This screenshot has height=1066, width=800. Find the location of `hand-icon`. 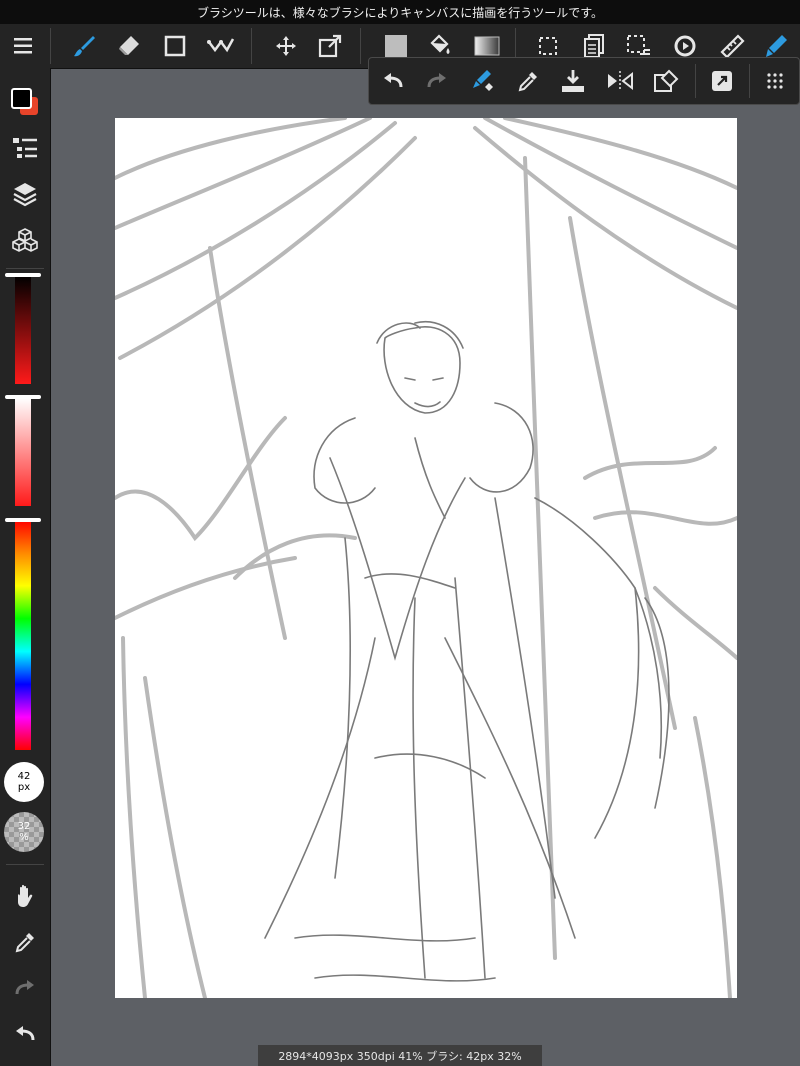

hand-icon is located at coordinates (25, 895).